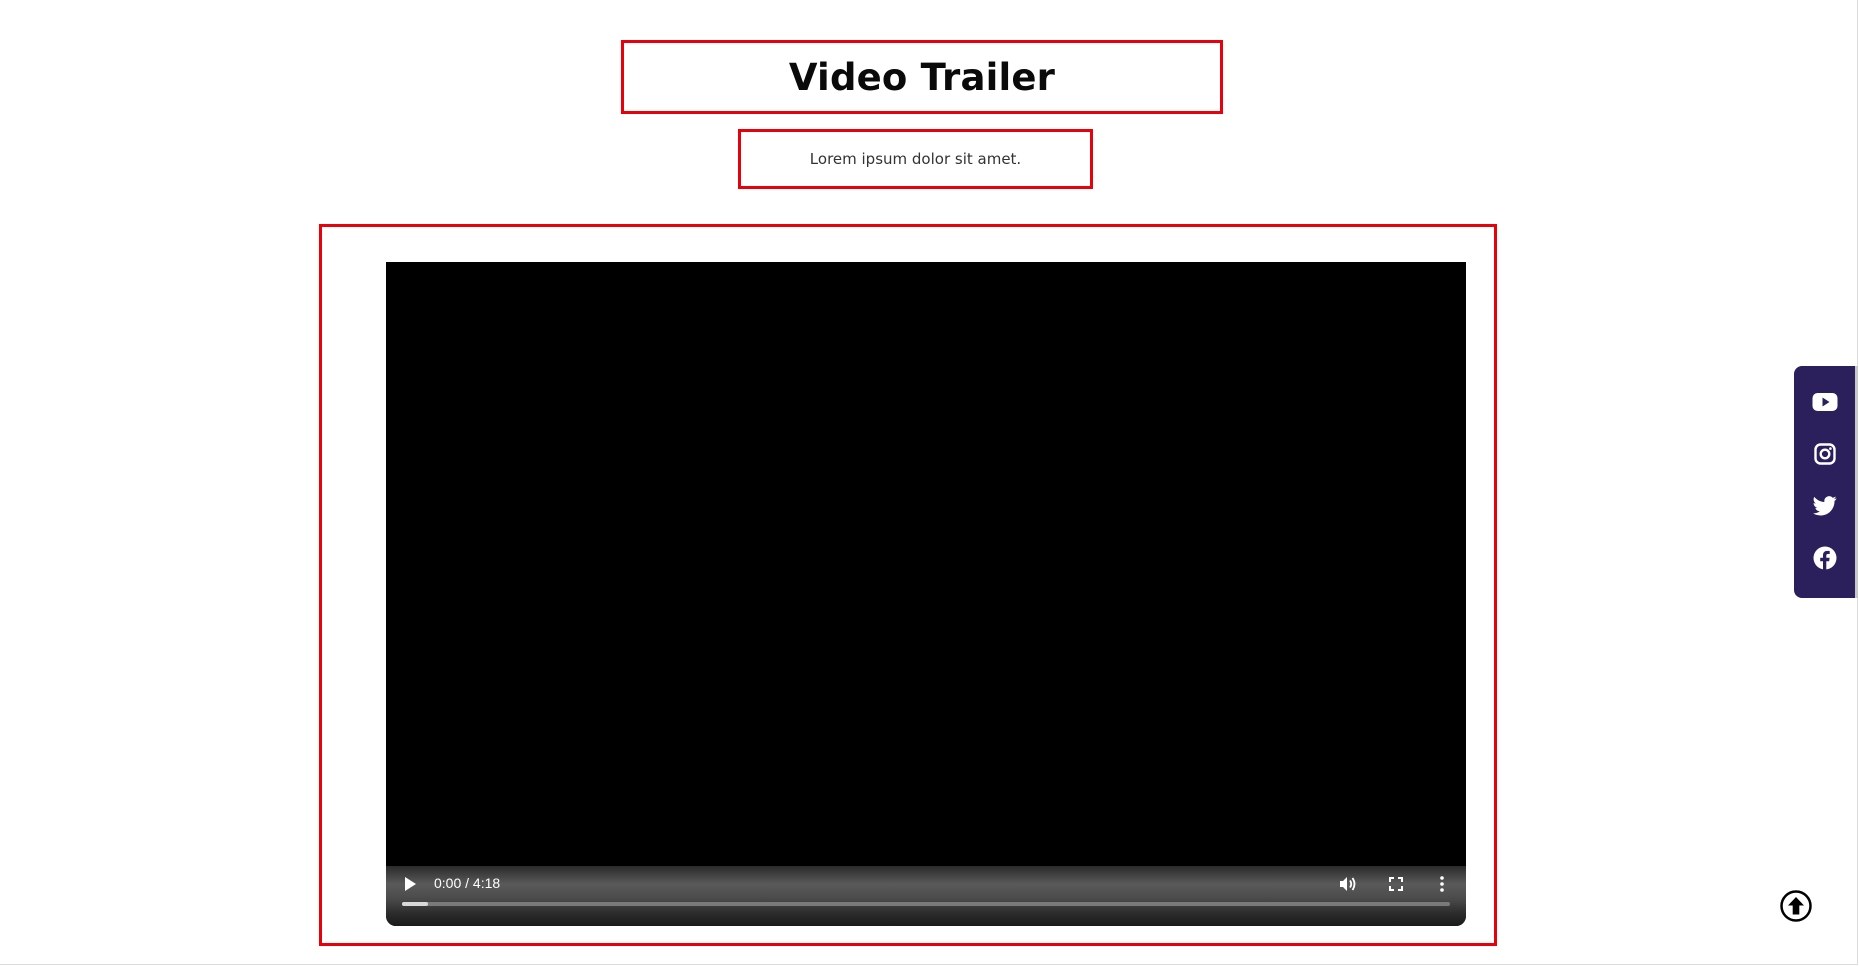  What do you see at coordinates (1825, 482) in the screenshot?
I see `social-sidebar` at bounding box center [1825, 482].